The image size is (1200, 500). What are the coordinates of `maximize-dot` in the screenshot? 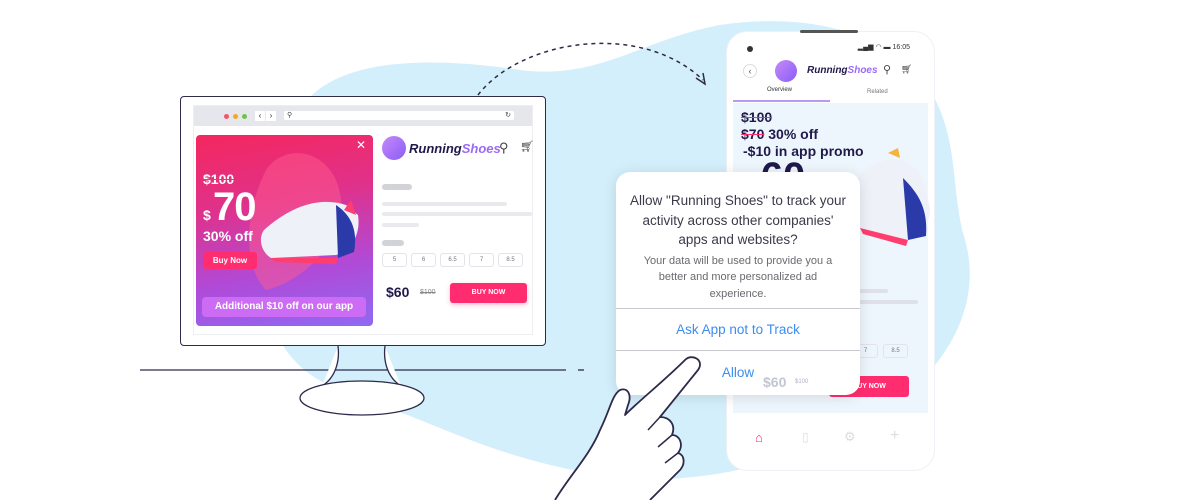 It's located at (244, 116).